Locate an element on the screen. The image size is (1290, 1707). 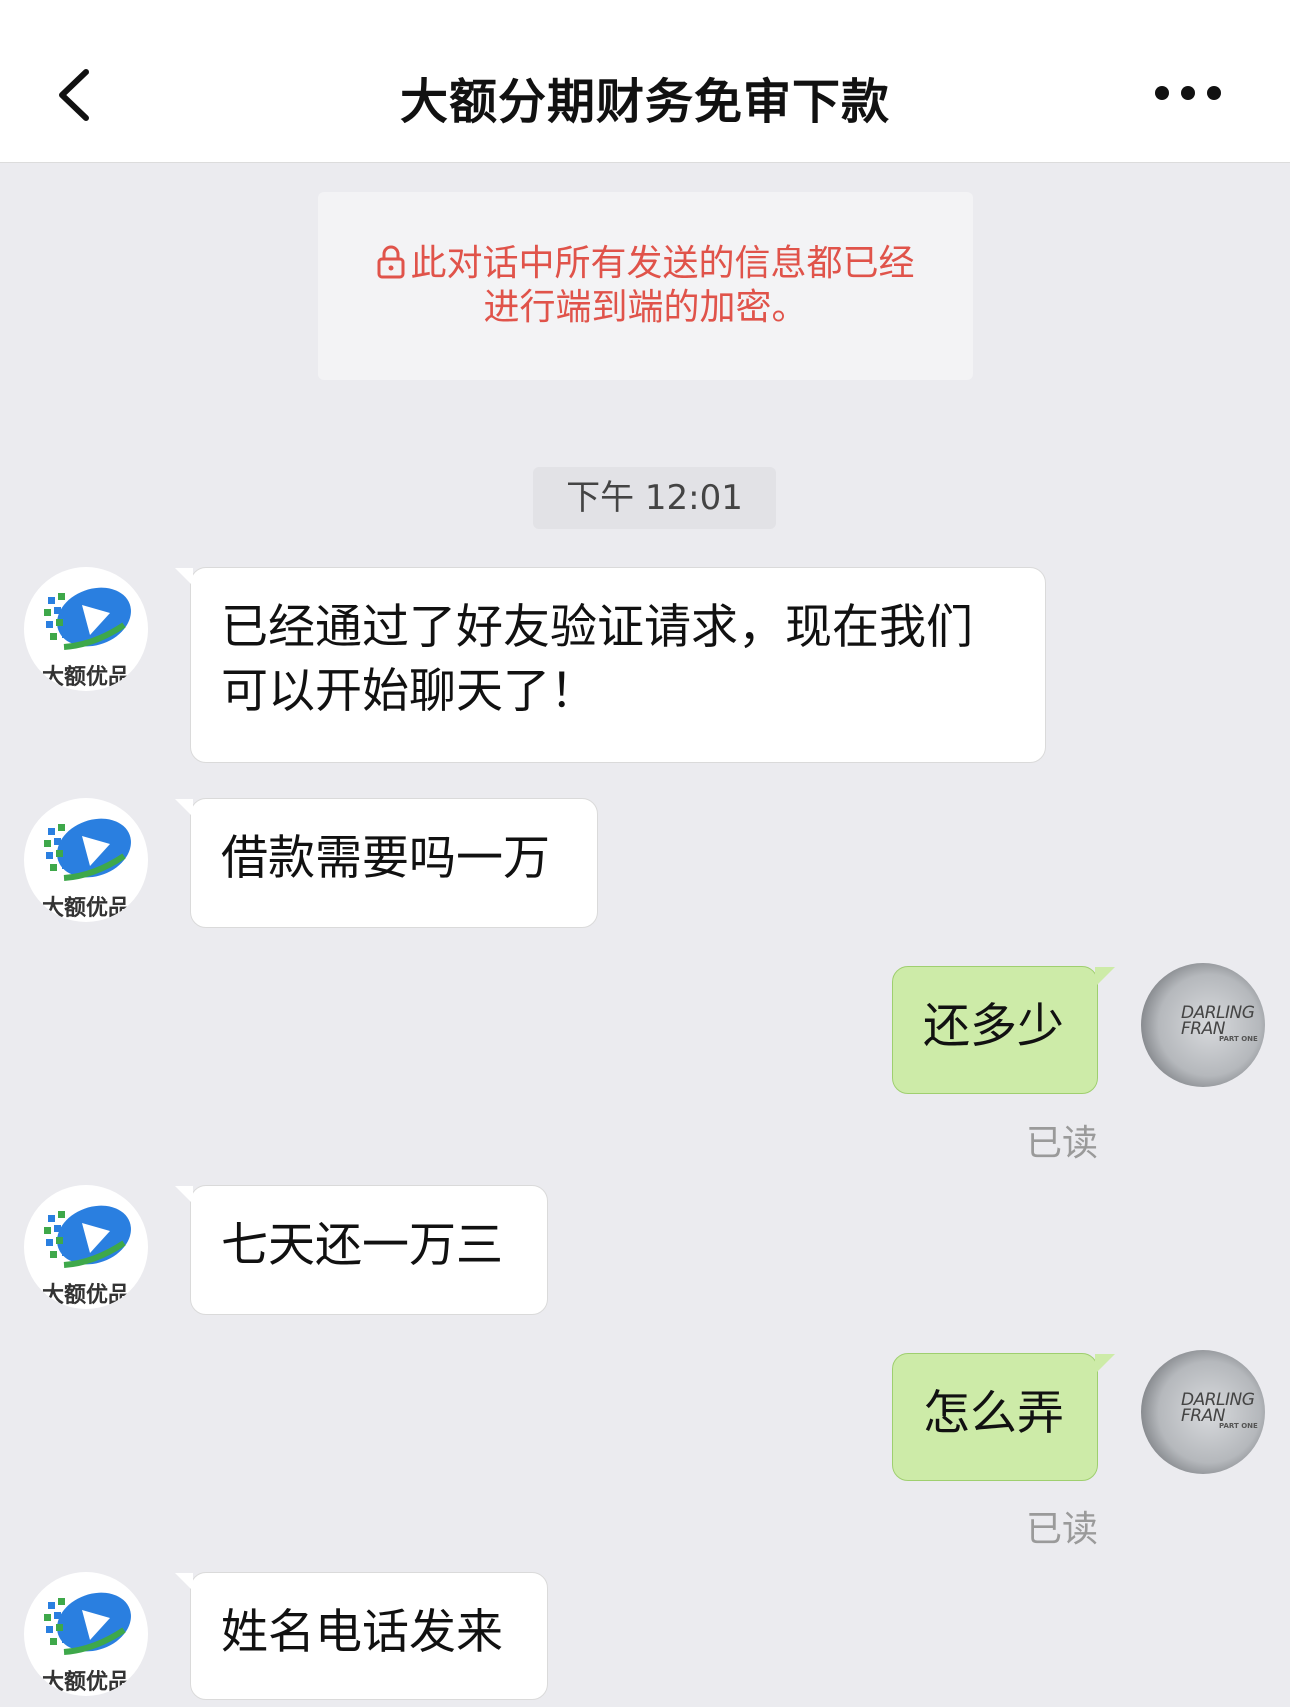
message-text-line-2: 可以开始聊天了！ is located at coordinates (409, 691).